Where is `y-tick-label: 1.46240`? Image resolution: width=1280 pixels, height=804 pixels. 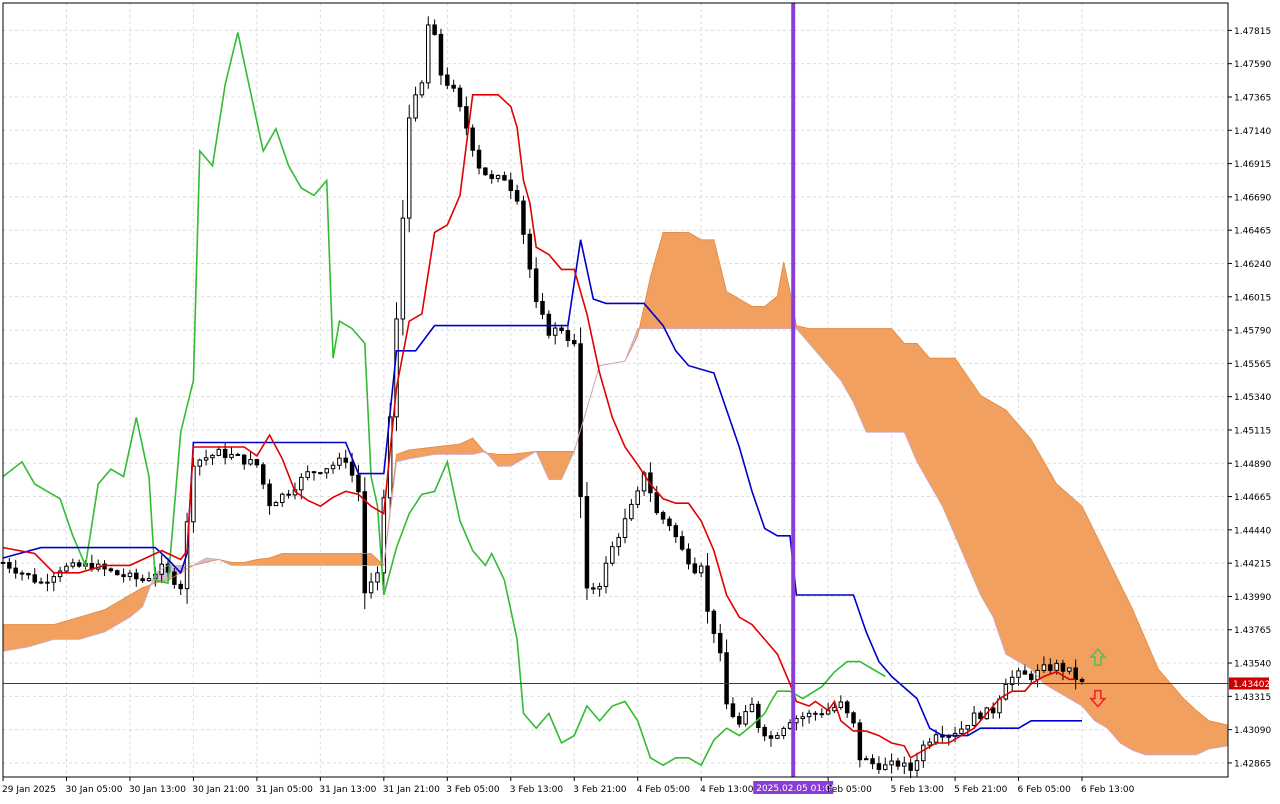 y-tick-label: 1.46240 is located at coordinates (1252, 265).